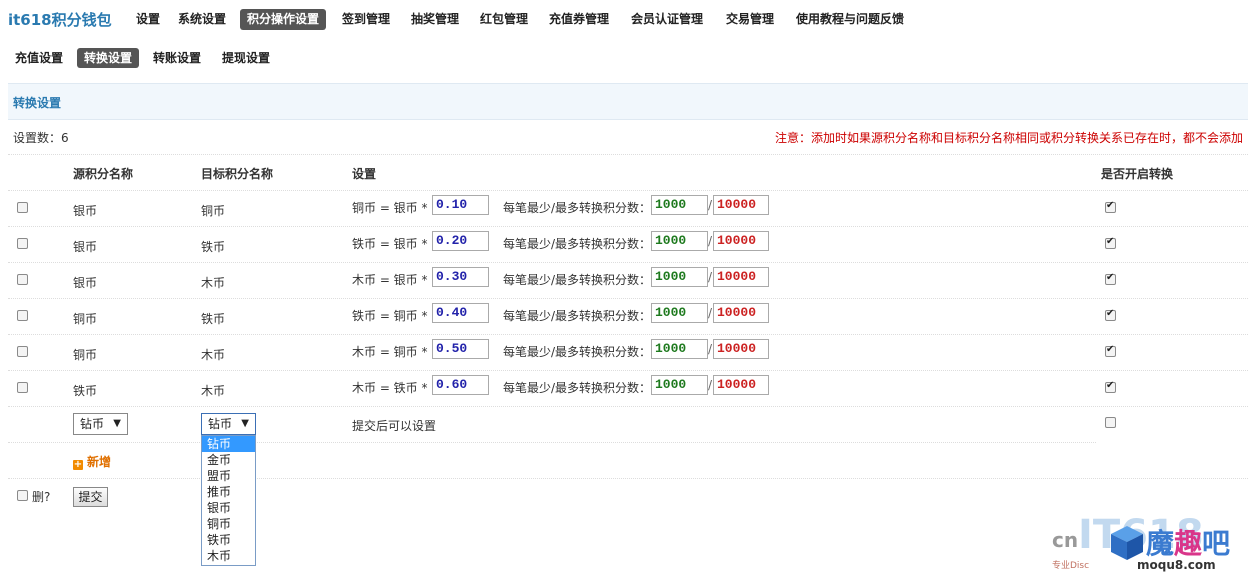  What do you see at coordinates (148, 19) in the screenshot?
I see `top-nav-item: 设置` at bounding box center [148, 19].